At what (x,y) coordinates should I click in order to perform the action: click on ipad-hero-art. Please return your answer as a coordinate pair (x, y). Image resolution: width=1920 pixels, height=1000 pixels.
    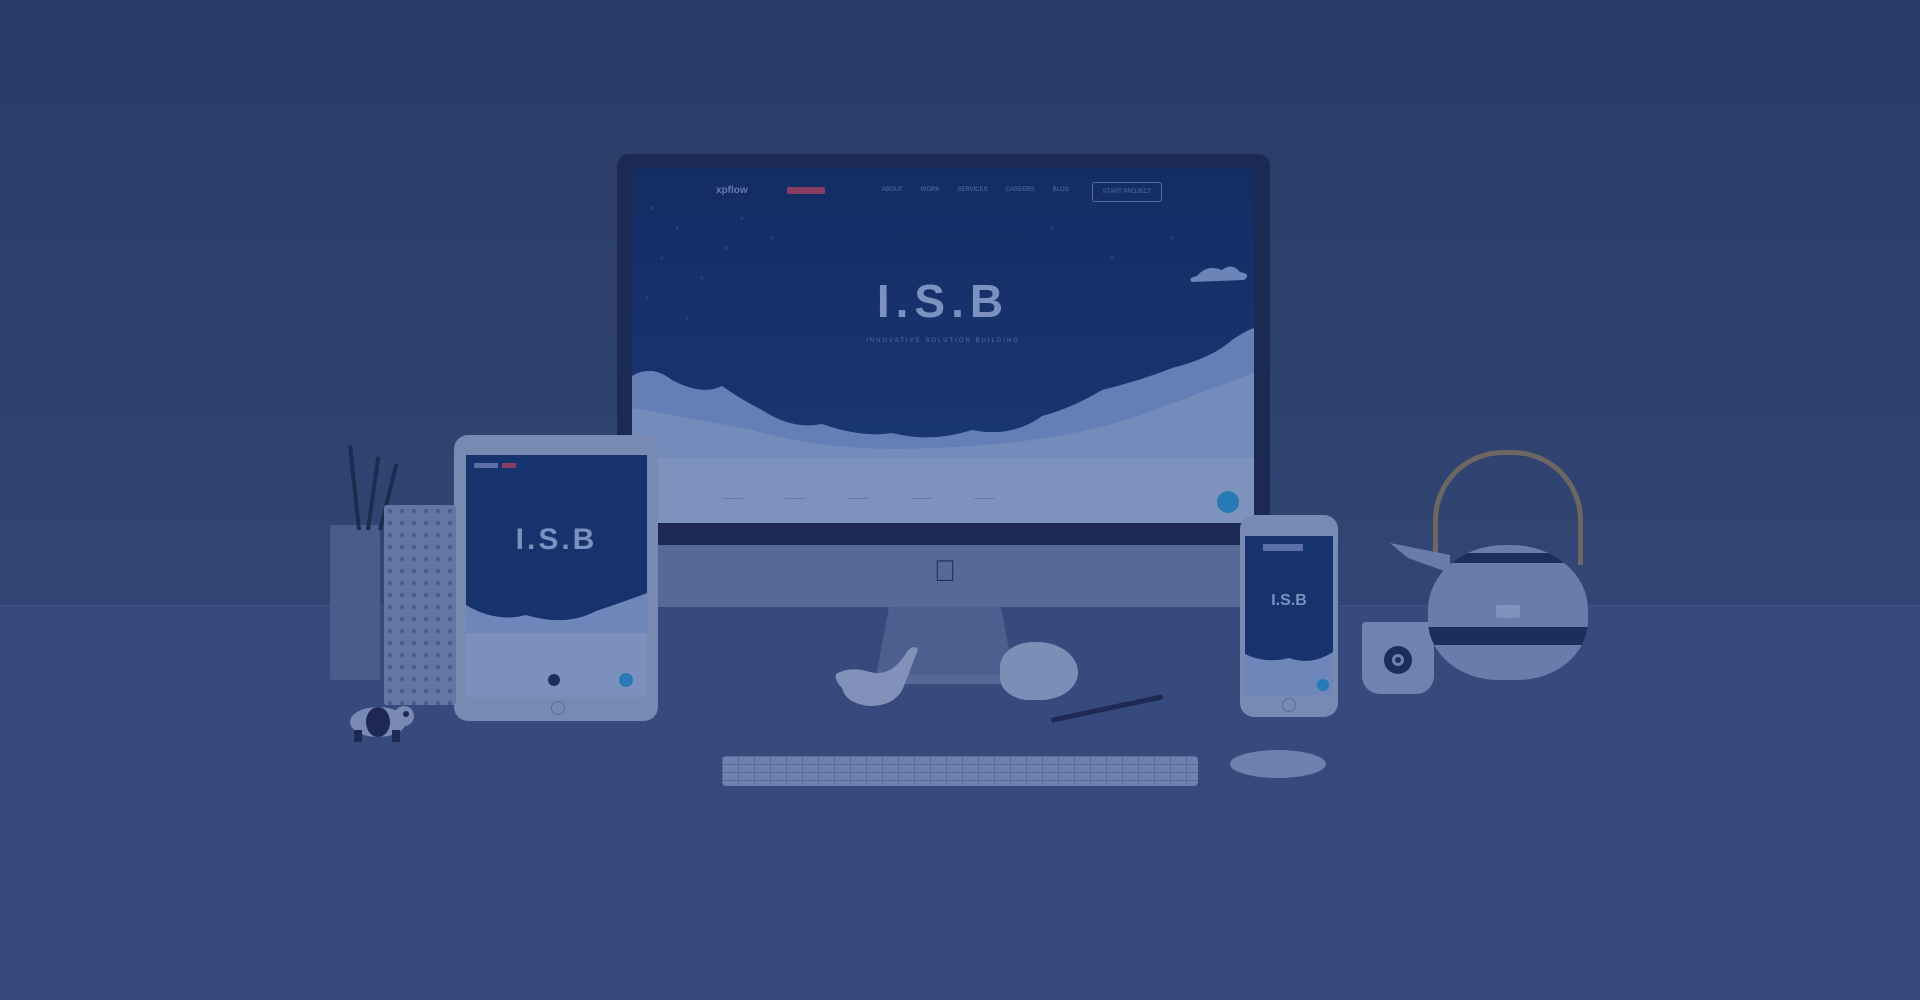
    Looking at the image, I should click on (556, 576).